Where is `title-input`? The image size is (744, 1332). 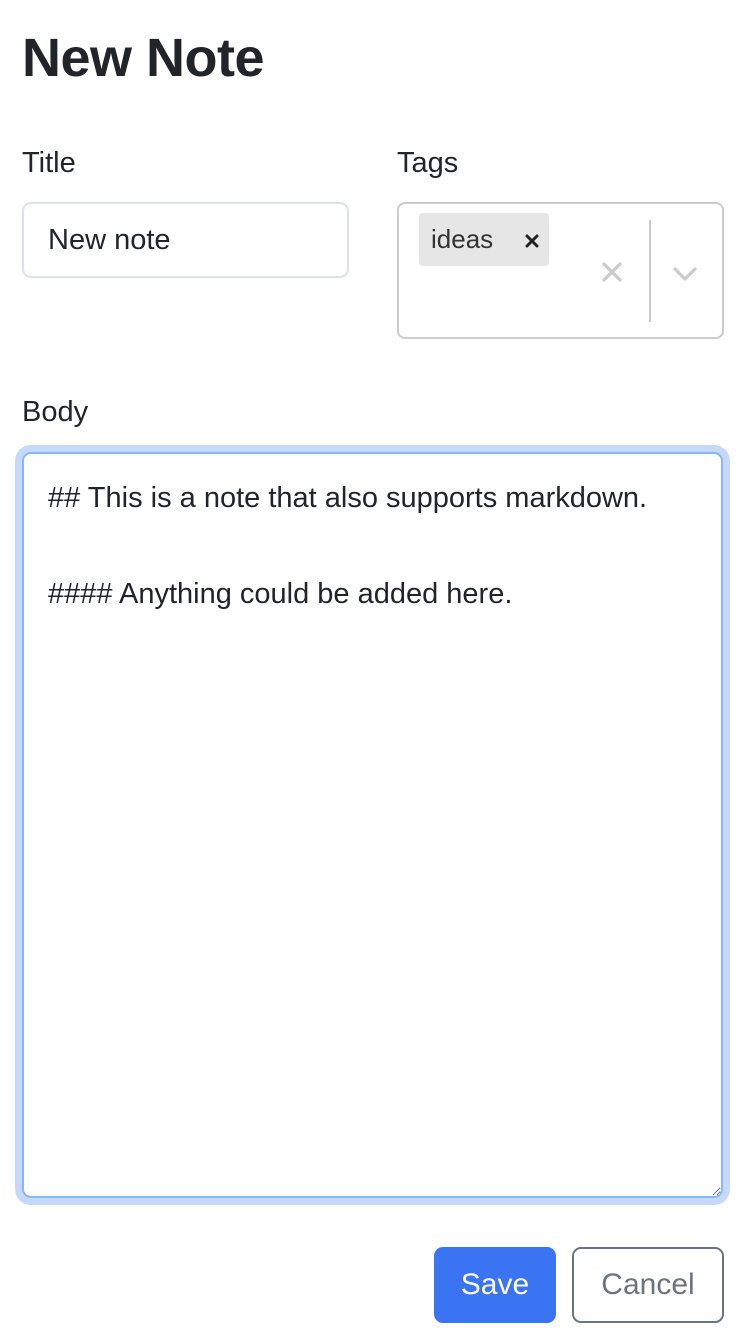
title-input is located at coordinates (185, 240).